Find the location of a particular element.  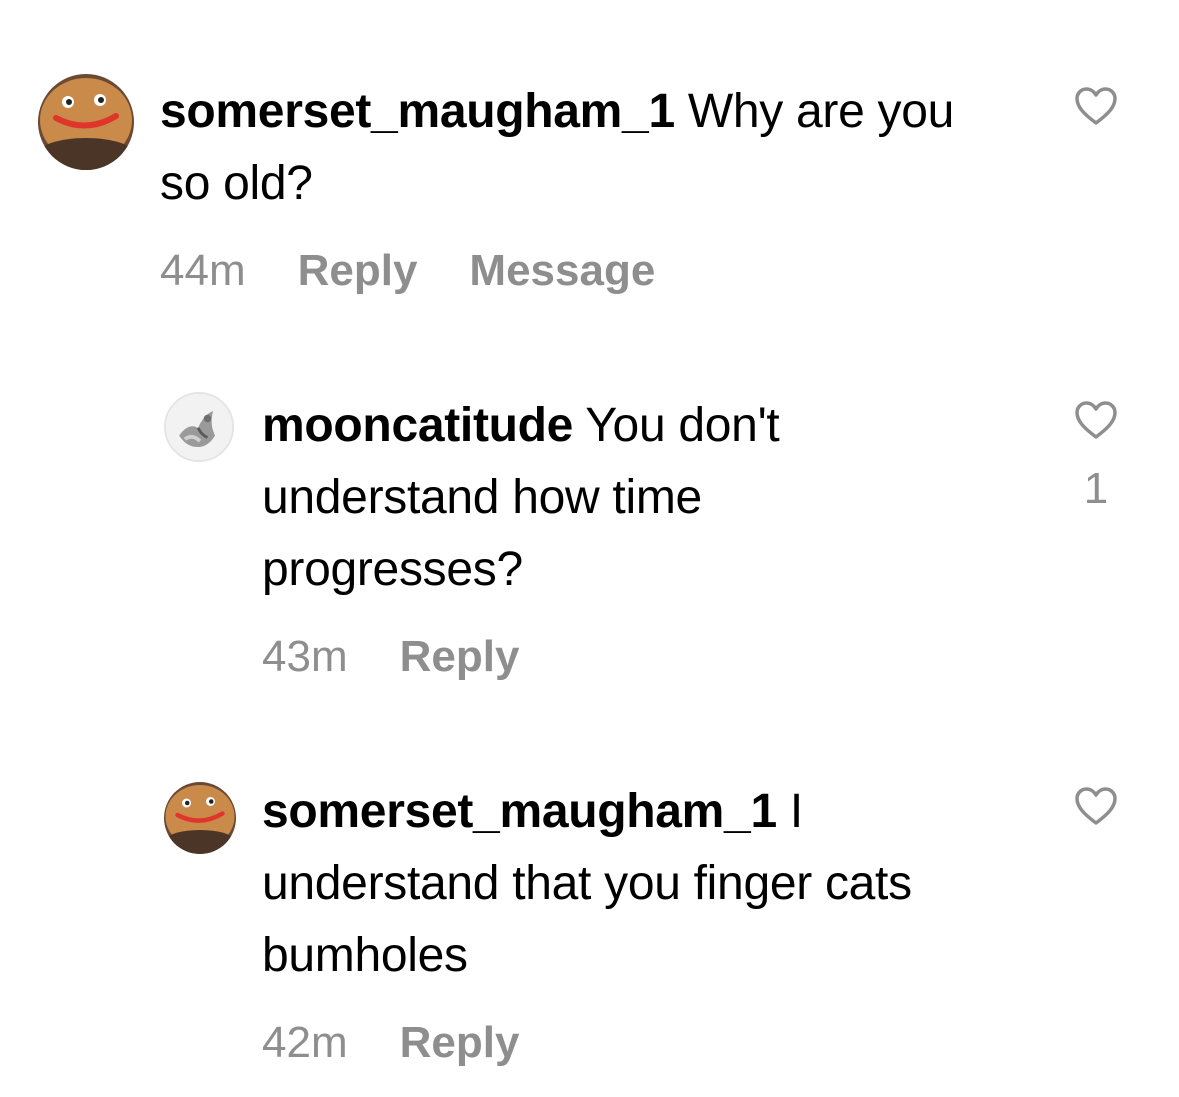

comment-timestamp: 44m is located at coordinates (203, 270).